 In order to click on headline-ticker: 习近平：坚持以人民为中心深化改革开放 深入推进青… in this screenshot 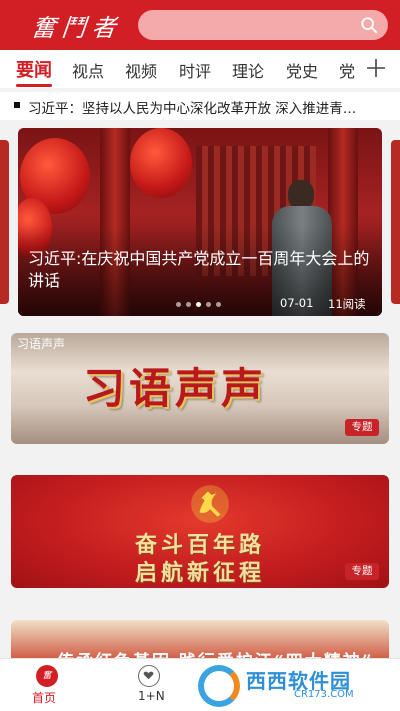, I will do `click(200, 106)`.